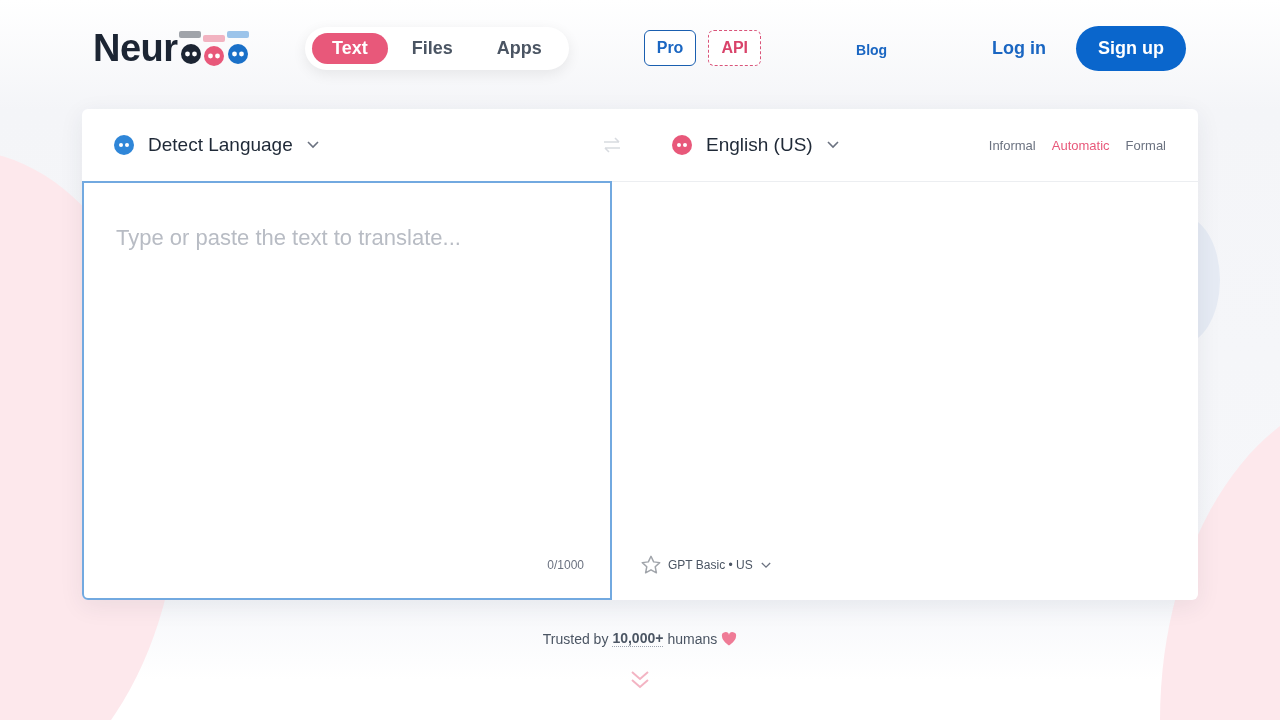 The width and height of the screenshot is (1280, 720). What do you see at coordinates (1131, 48) in the screenshot?
I see `signup-button: Sign up` at bounding box center [1131, 48].